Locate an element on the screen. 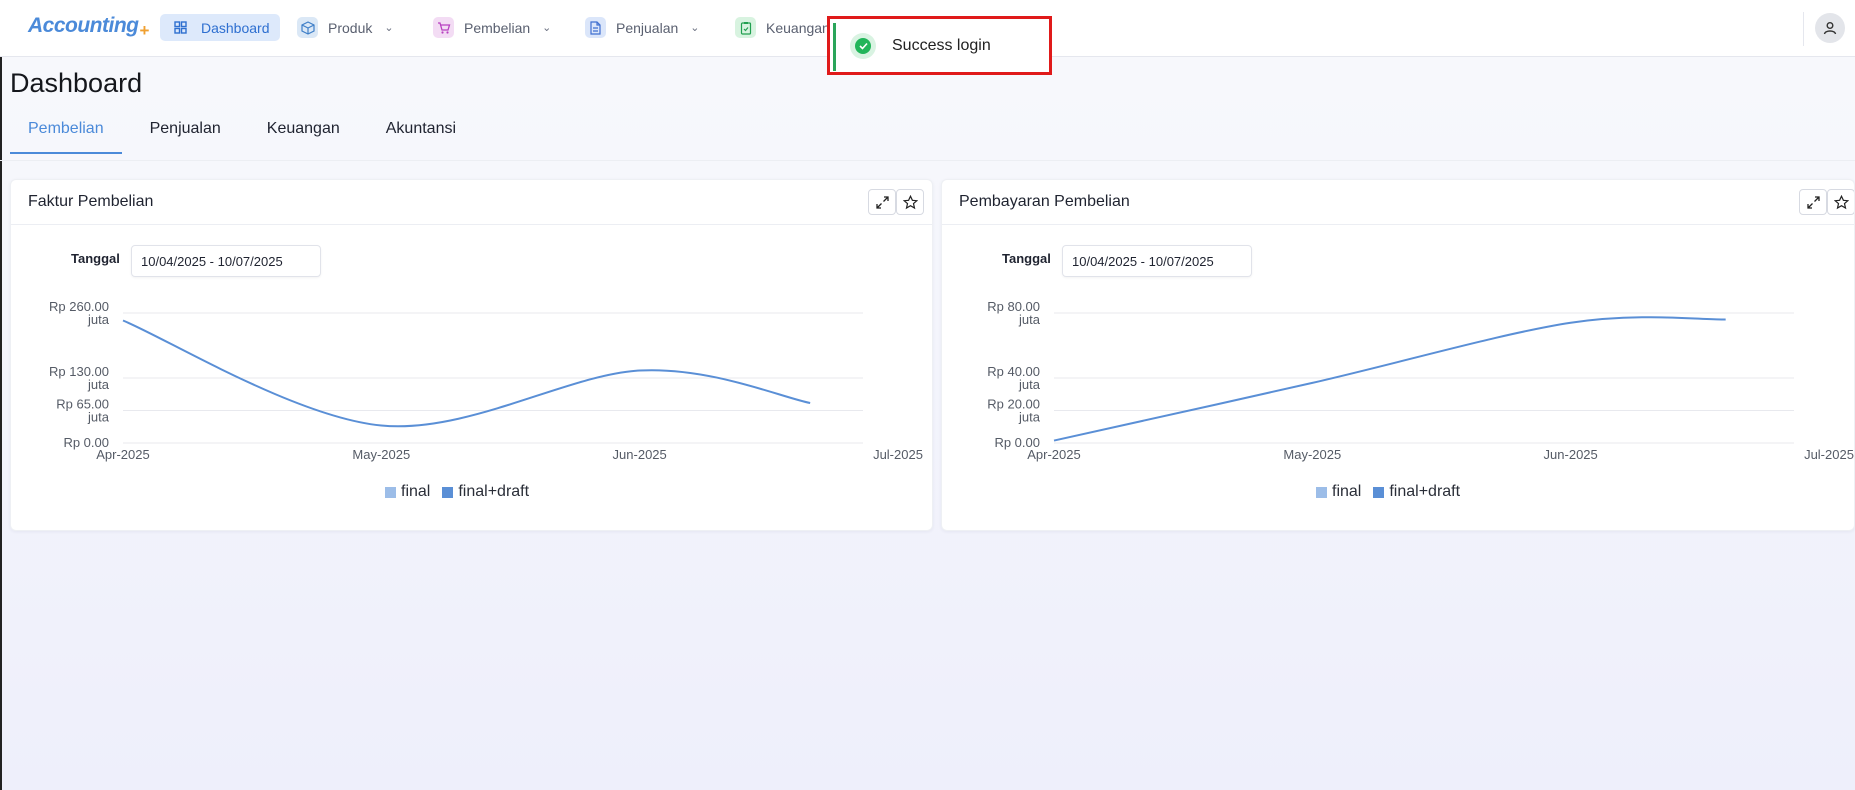 This screenshot has height=790, width=1855. tabs-divider is located at coordinates (927, 160).